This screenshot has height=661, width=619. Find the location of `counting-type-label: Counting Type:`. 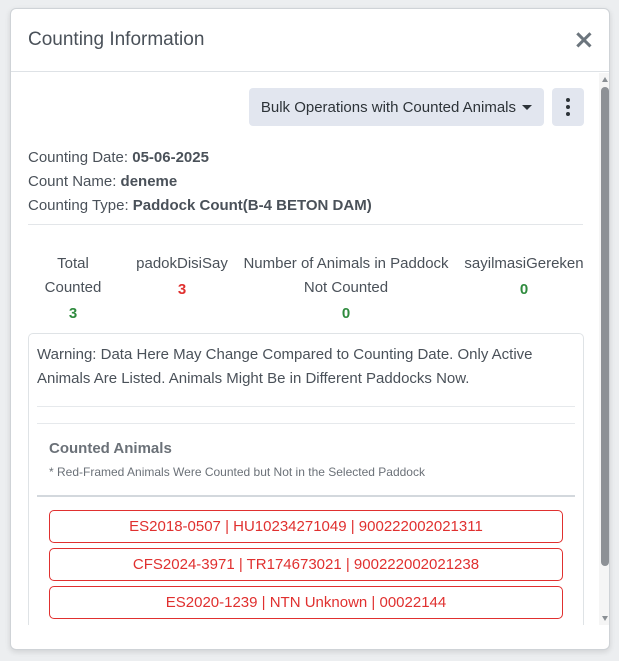

counting-type-label: Counting Type: is located at coordinates (80, 205).